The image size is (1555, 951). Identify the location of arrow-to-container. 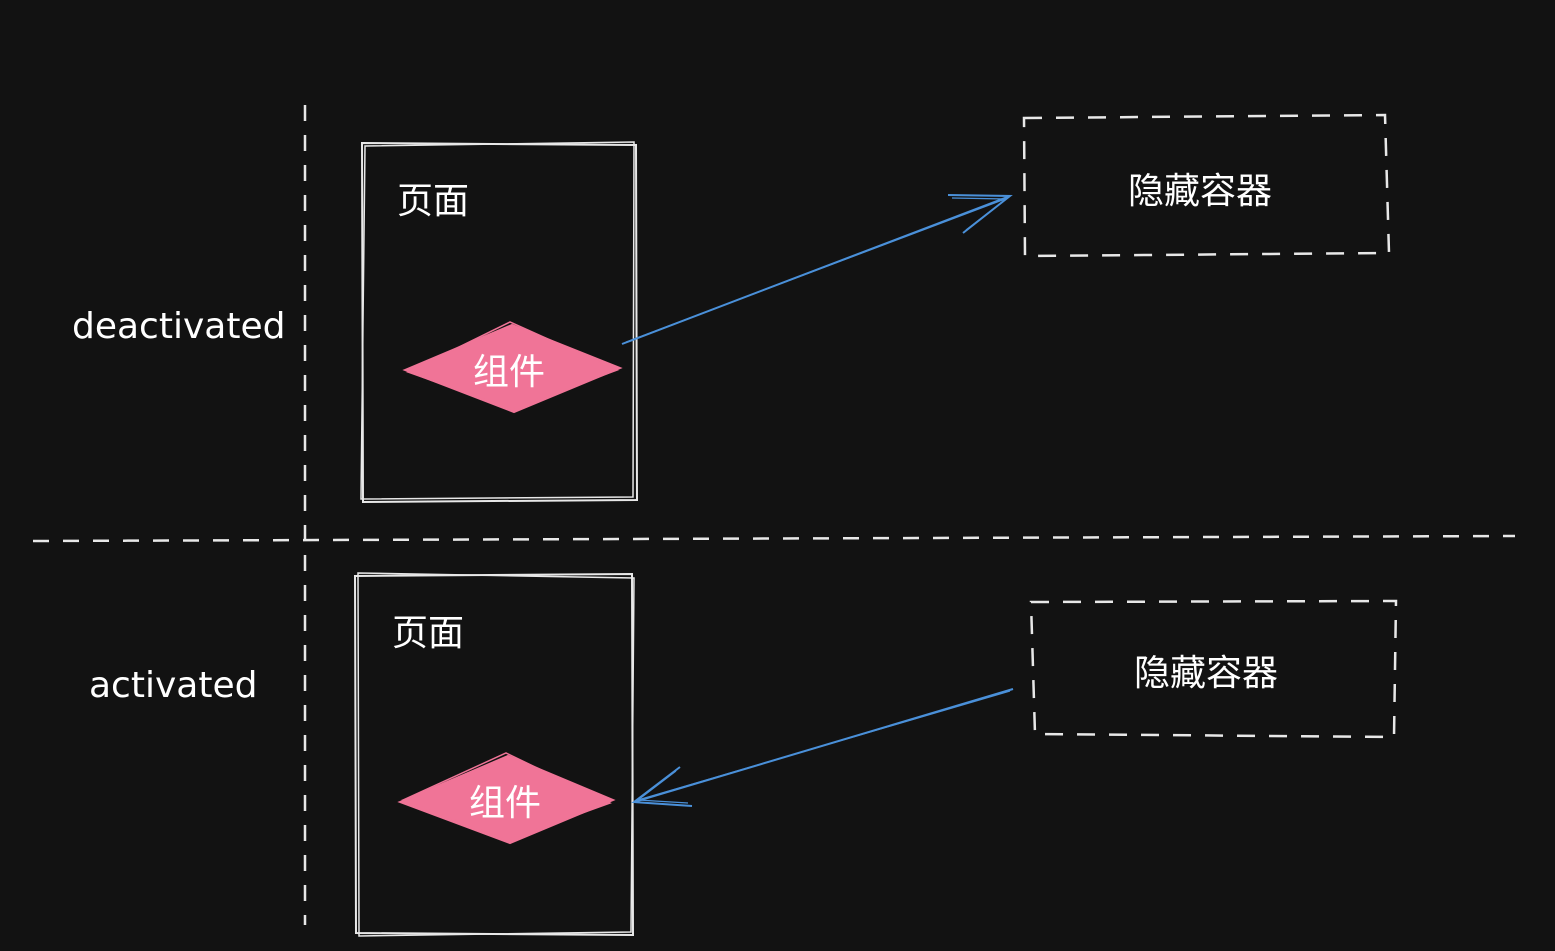
(817, 269).